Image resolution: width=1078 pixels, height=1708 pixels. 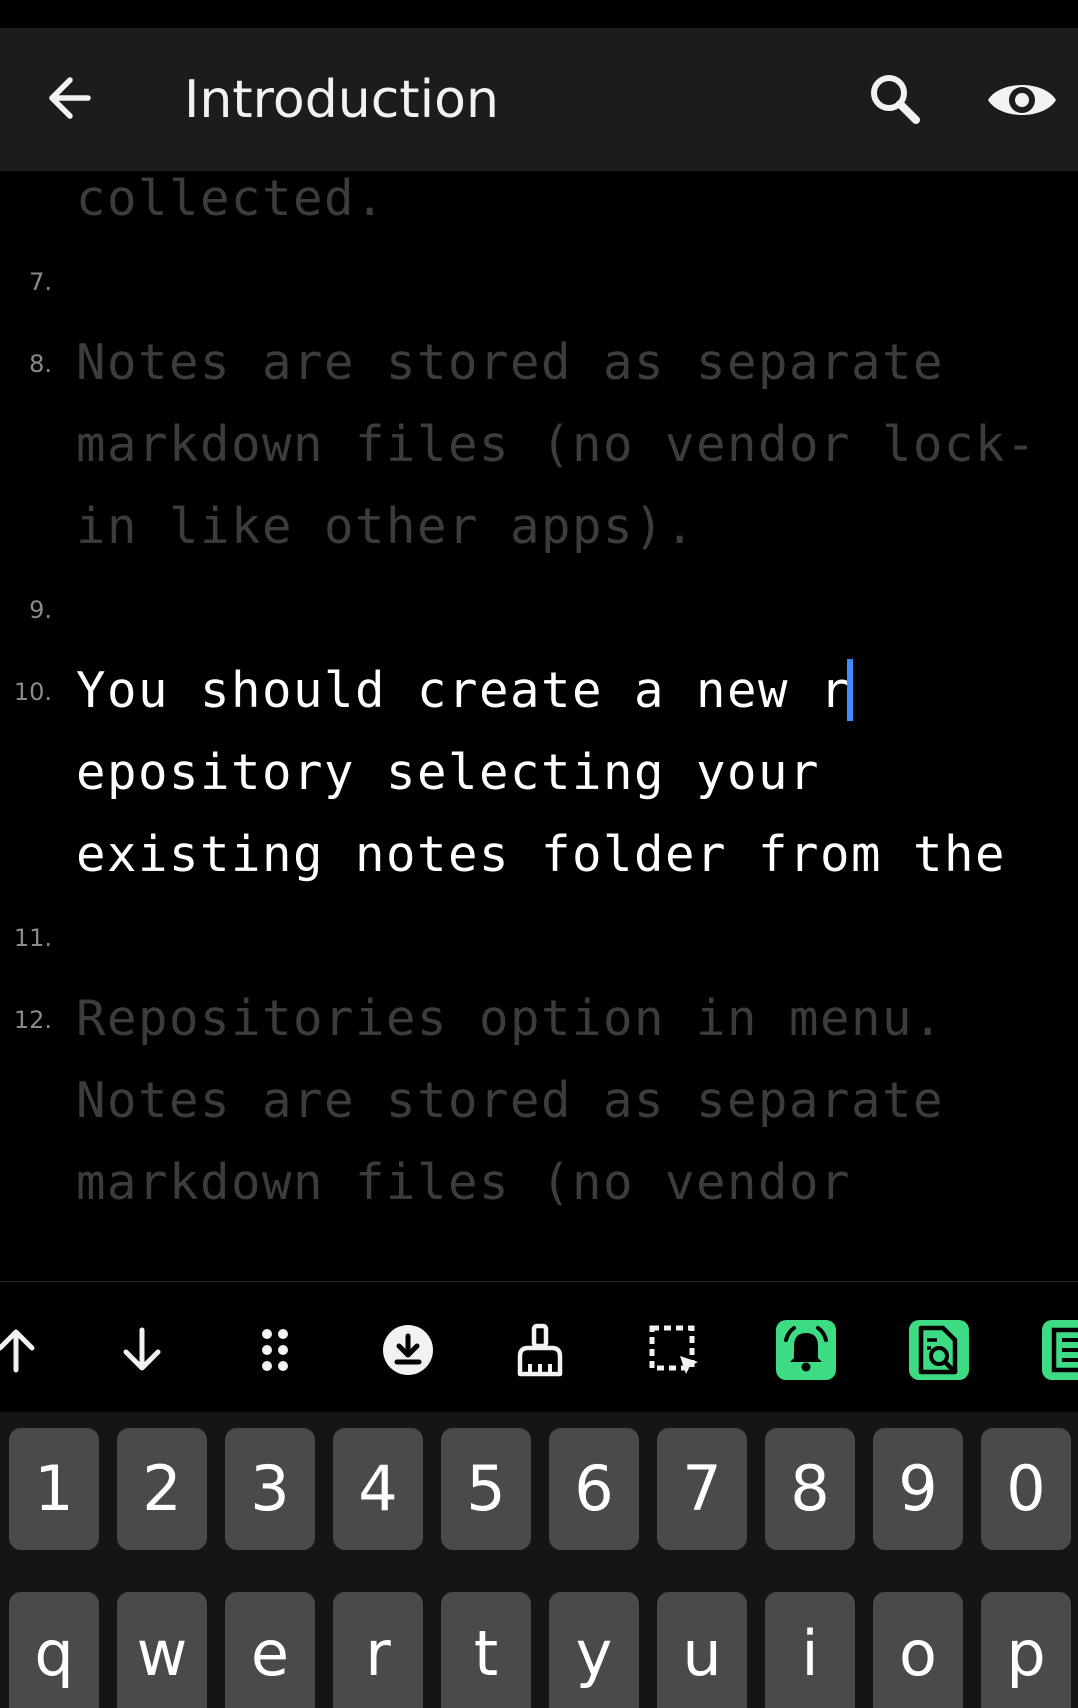 What do you see at coordinates (810, 1650) in the screenshot?
I see `key-i: i` at bounding box center [810, 1650].